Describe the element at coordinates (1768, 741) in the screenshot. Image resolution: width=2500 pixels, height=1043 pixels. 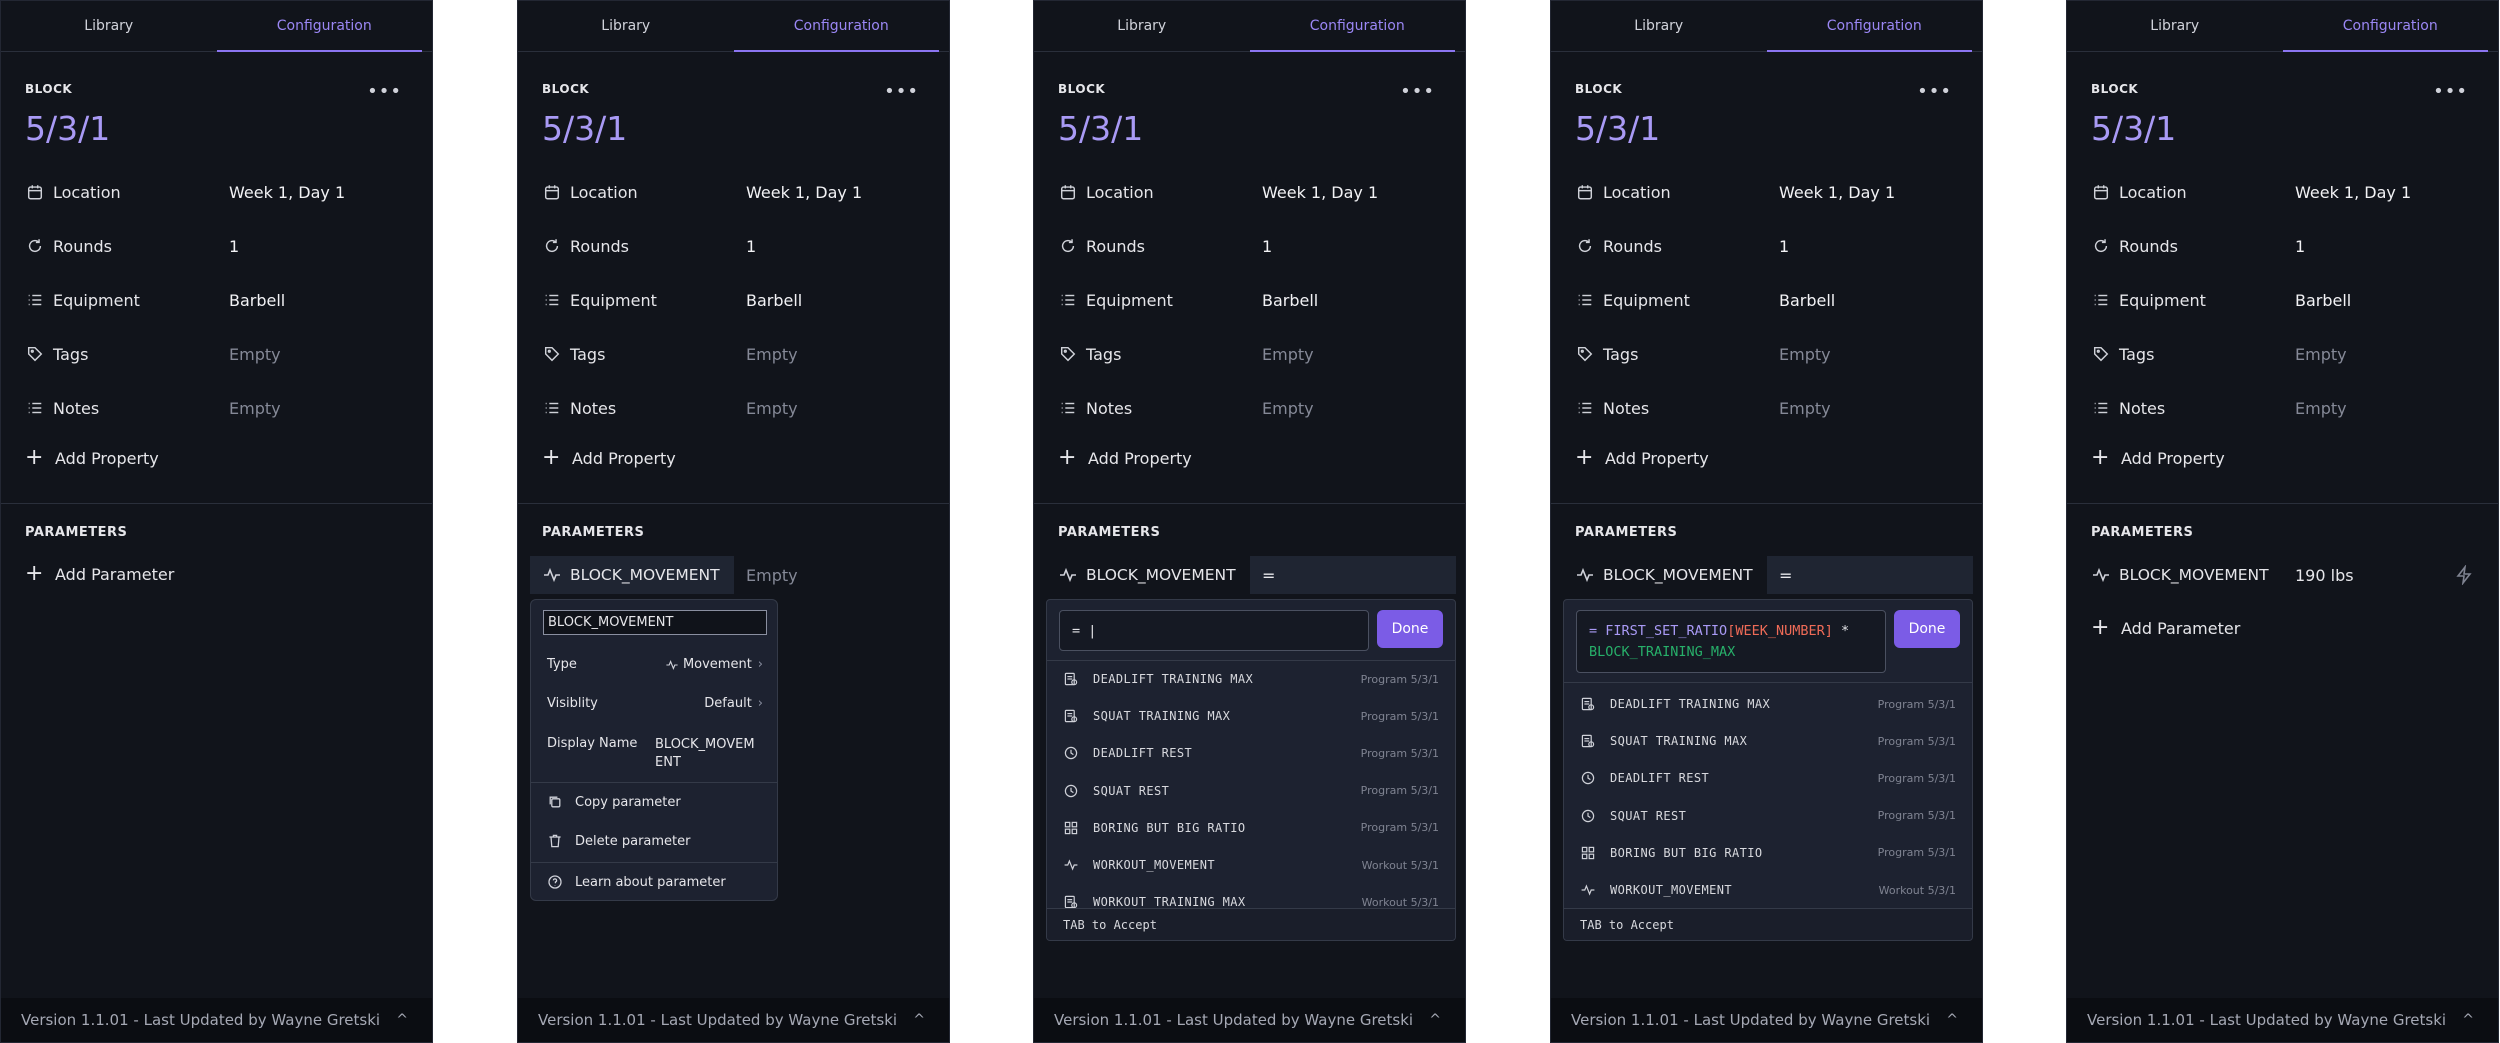
I see `autocomplete-item: SQUAT TRAINING MAX Program 5/3/1` at that location.